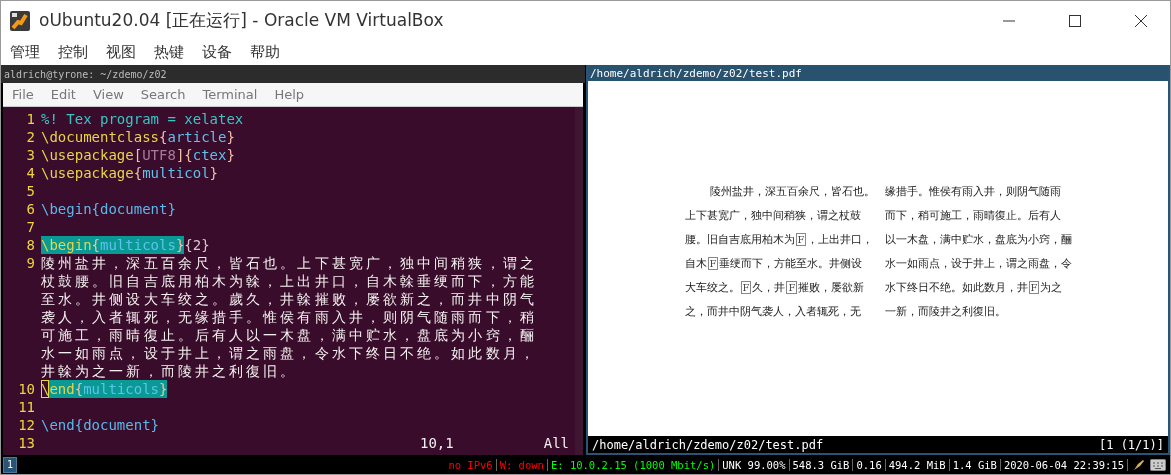 The height and width of the screenshot is (475, 1171). Describe the element at coordinates (1075, 20) in the screenshot. I see `maximize-icon` at that location.